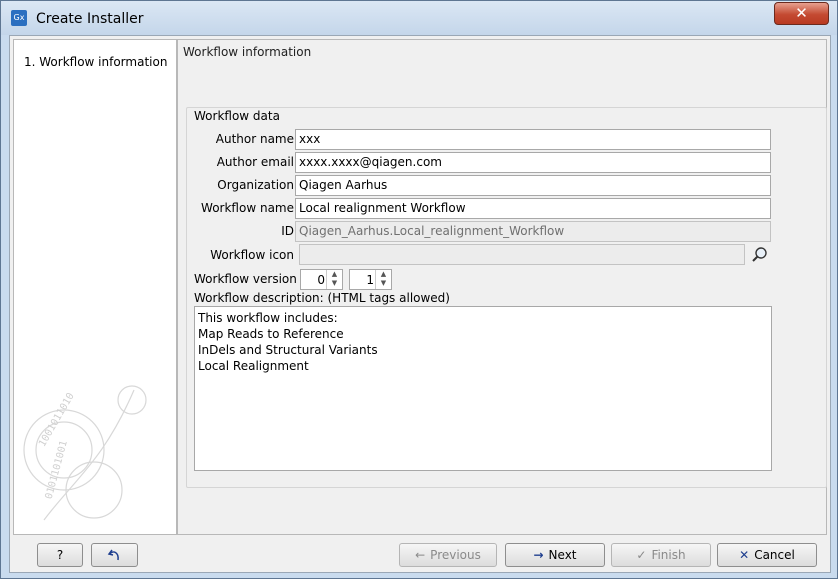 The height and width of the screenshot is (579, 838). Describe the element at coordinates (744, 555) in the screenshot. I see `close-icon: ✕` at that location.